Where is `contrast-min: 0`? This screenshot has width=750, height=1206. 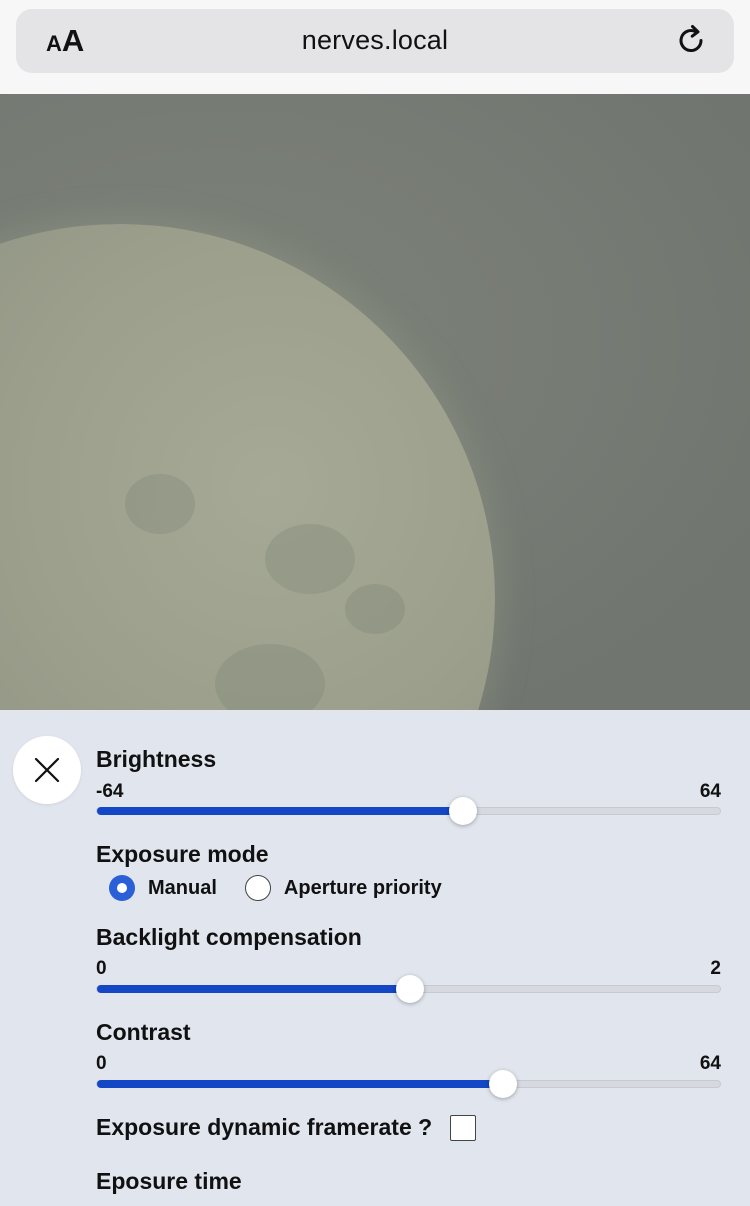
contrast-min: 0 is located at coordinates (101, 1063).